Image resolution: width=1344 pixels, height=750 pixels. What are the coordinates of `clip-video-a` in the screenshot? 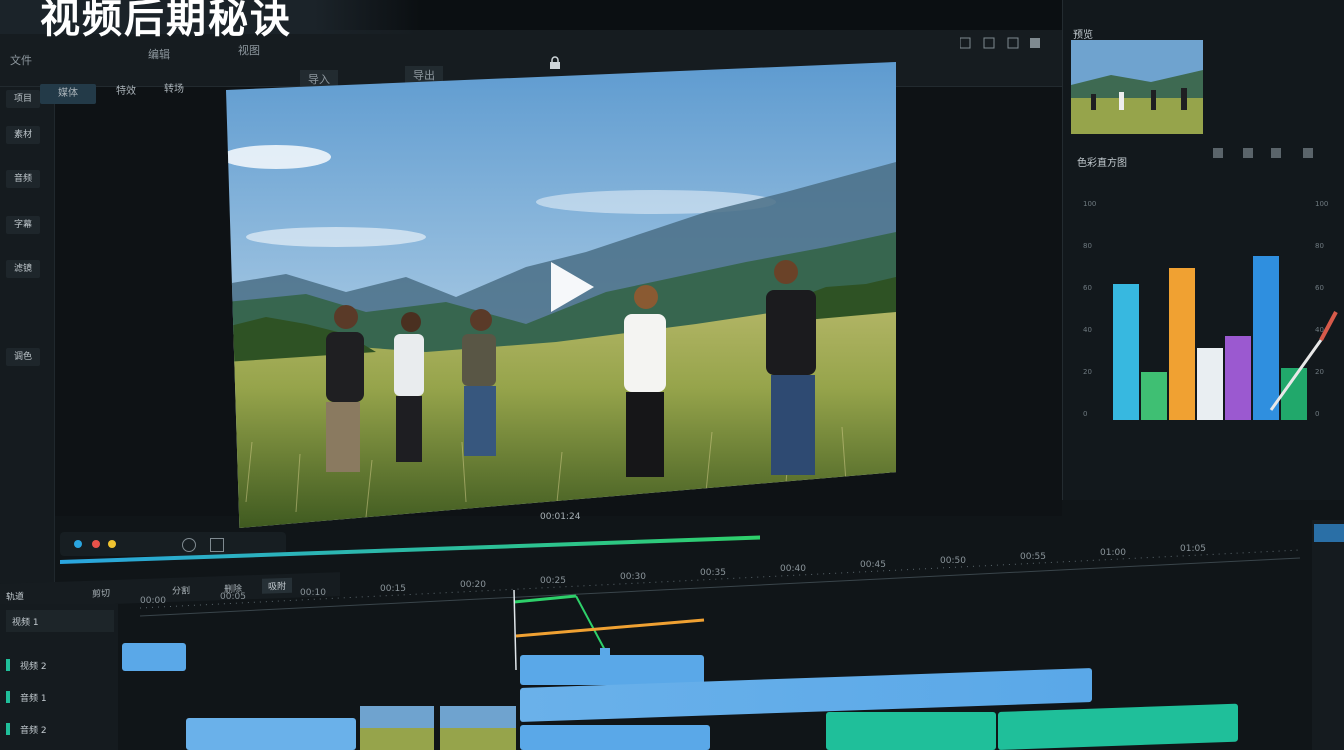 It's located at (271, 734).